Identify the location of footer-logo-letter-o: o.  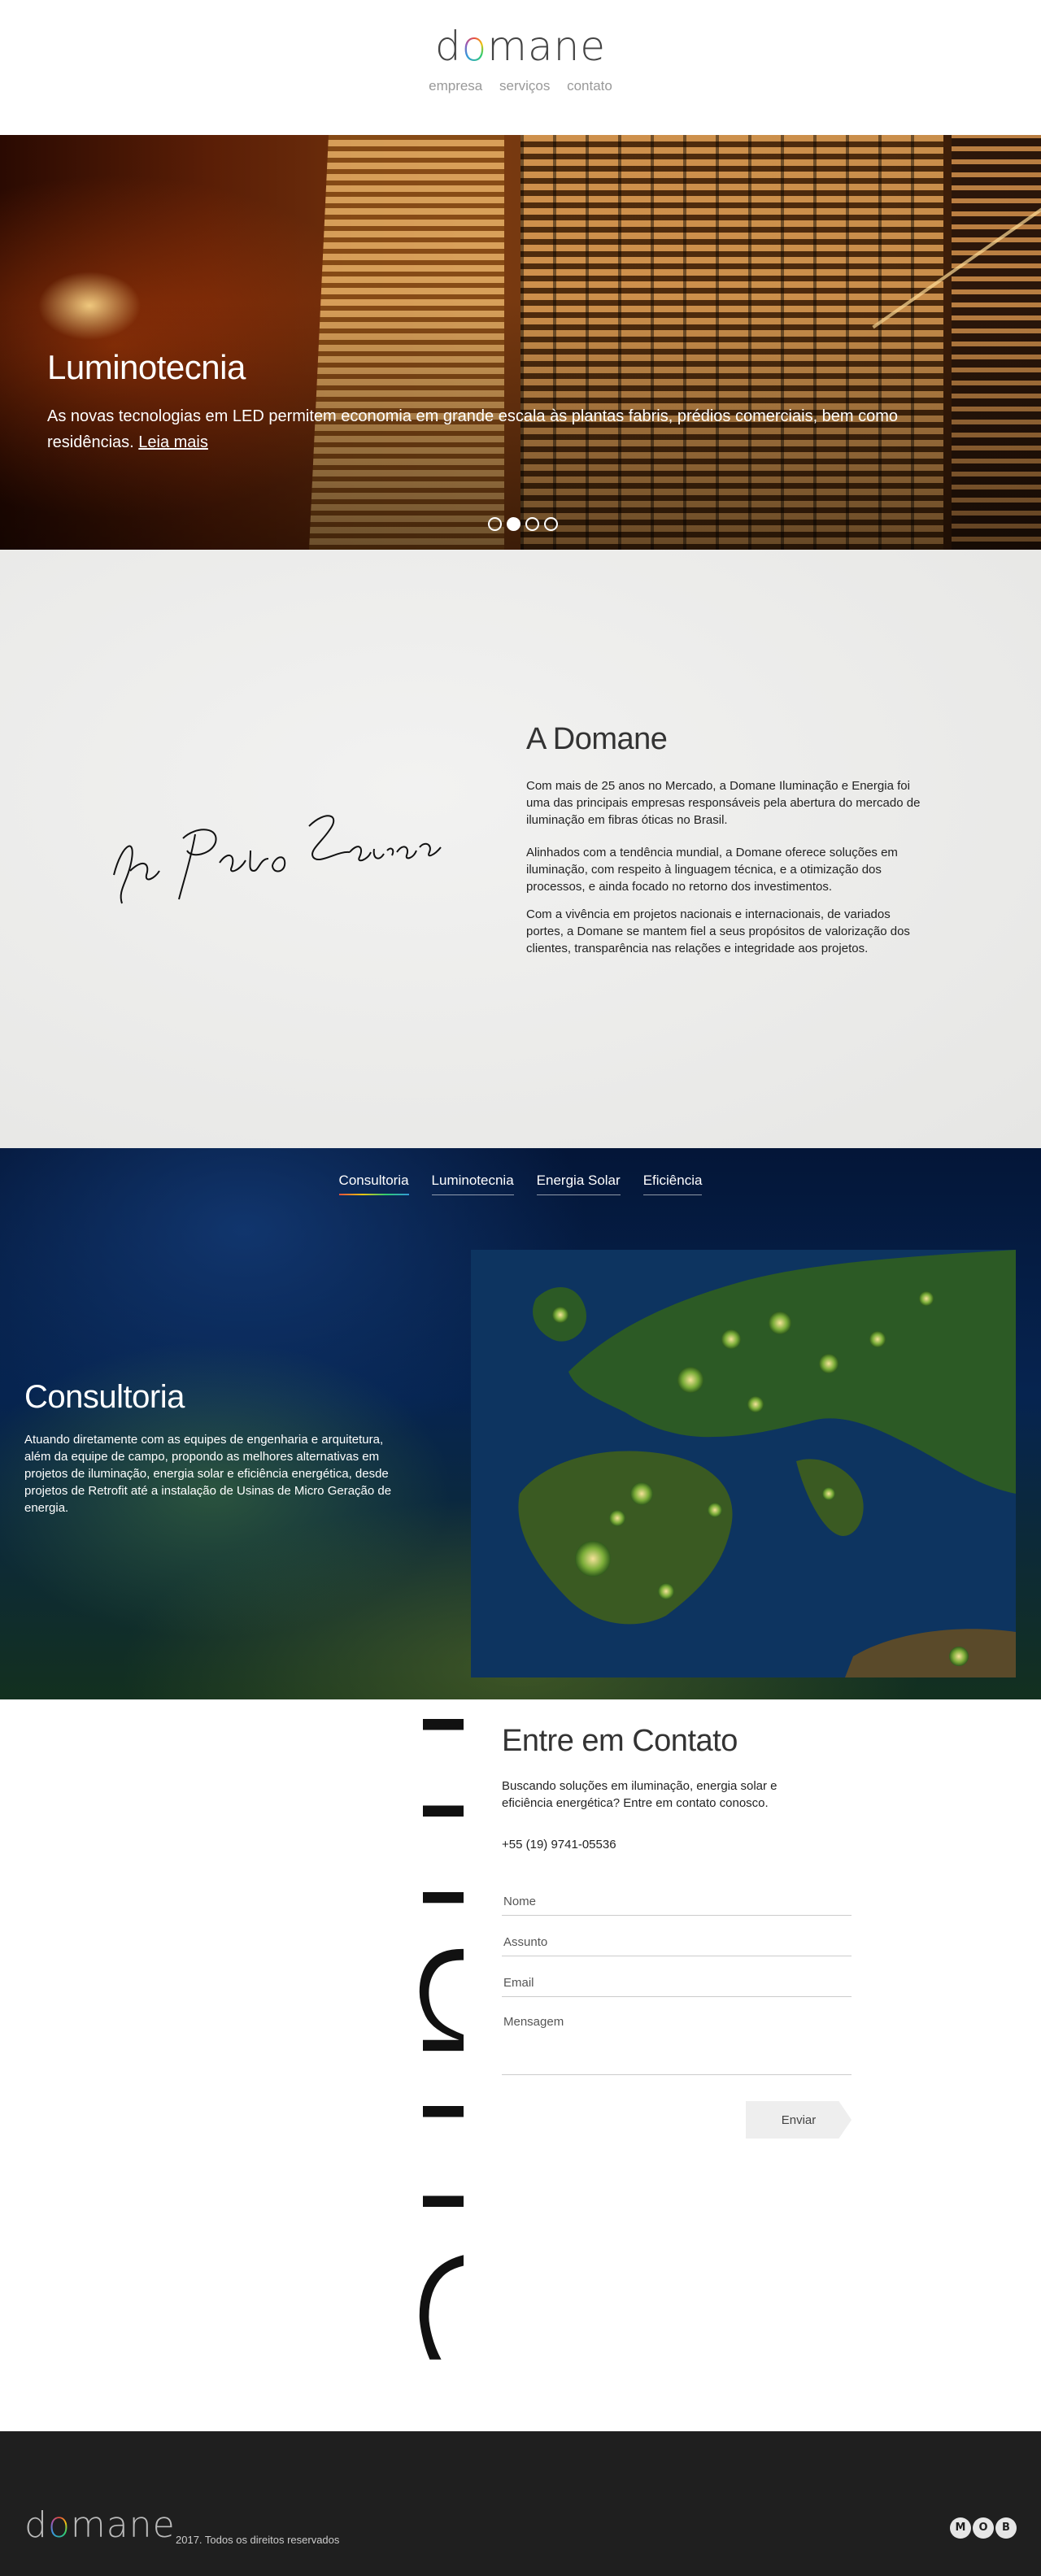
(59, 2525).